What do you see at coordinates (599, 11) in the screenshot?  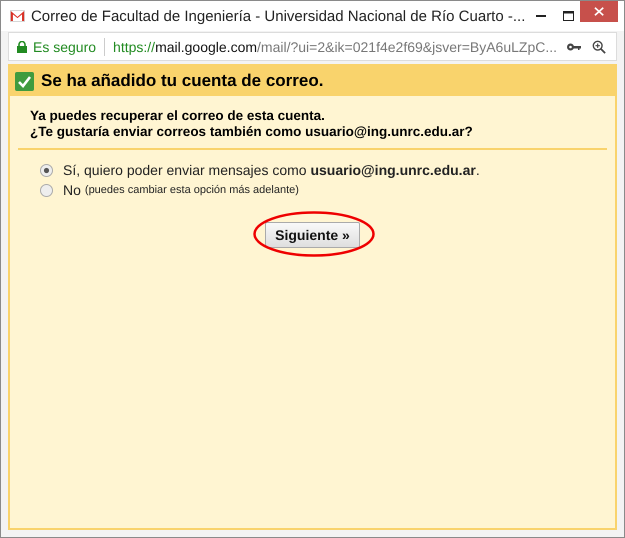 I see `close-icon` at bounding box center [599, 11].